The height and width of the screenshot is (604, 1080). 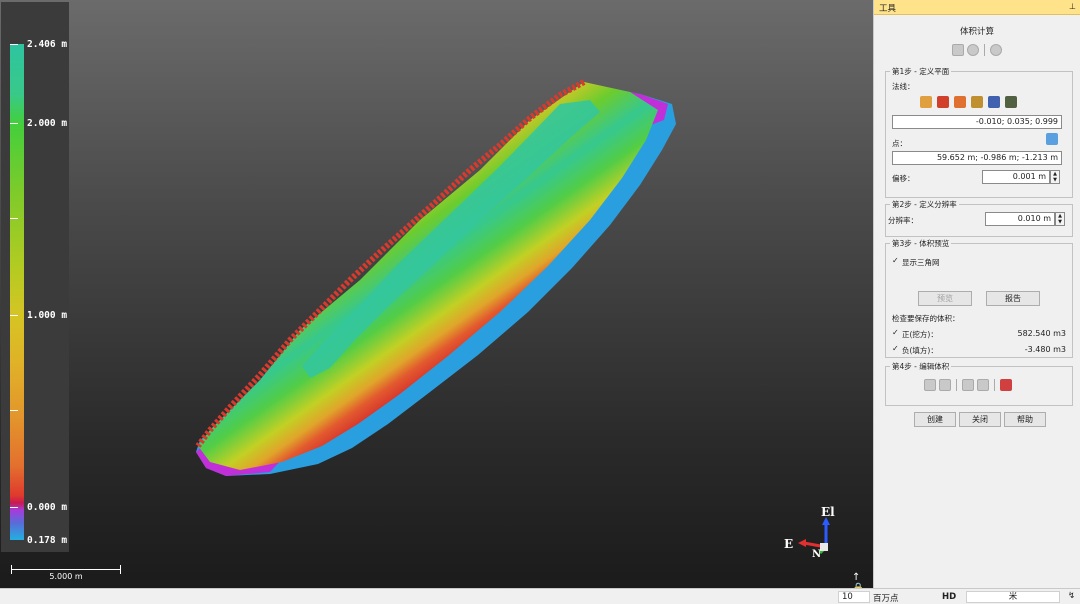 What do you see at coordinates (943, 102) in the screenshot?
I see `pick-normal-icon` at bounding box center [943, 102].